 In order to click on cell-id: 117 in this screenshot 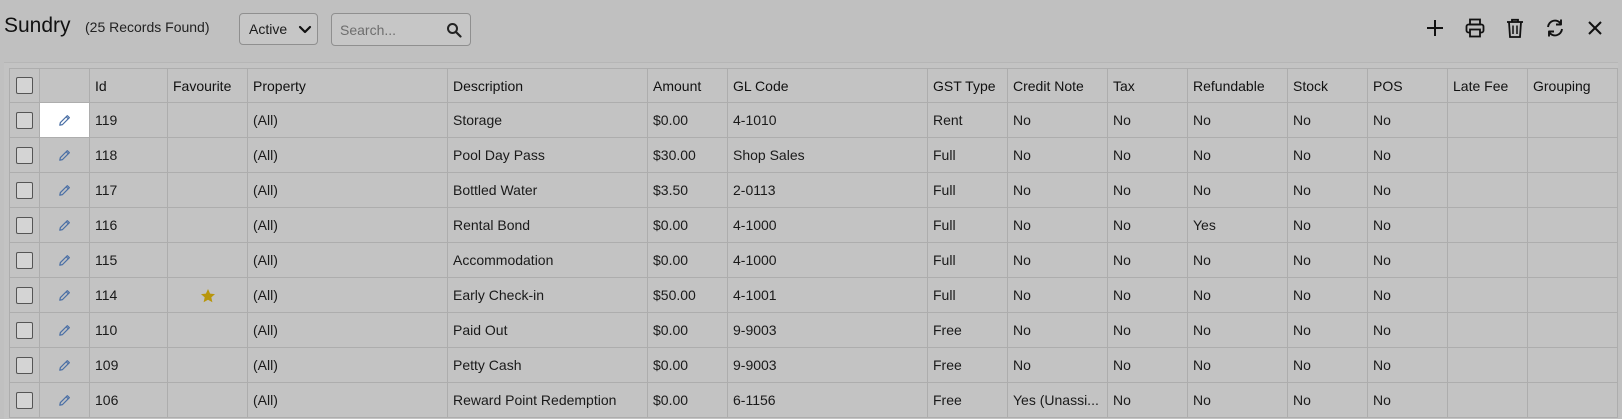, I will do `click(128, 190)`.